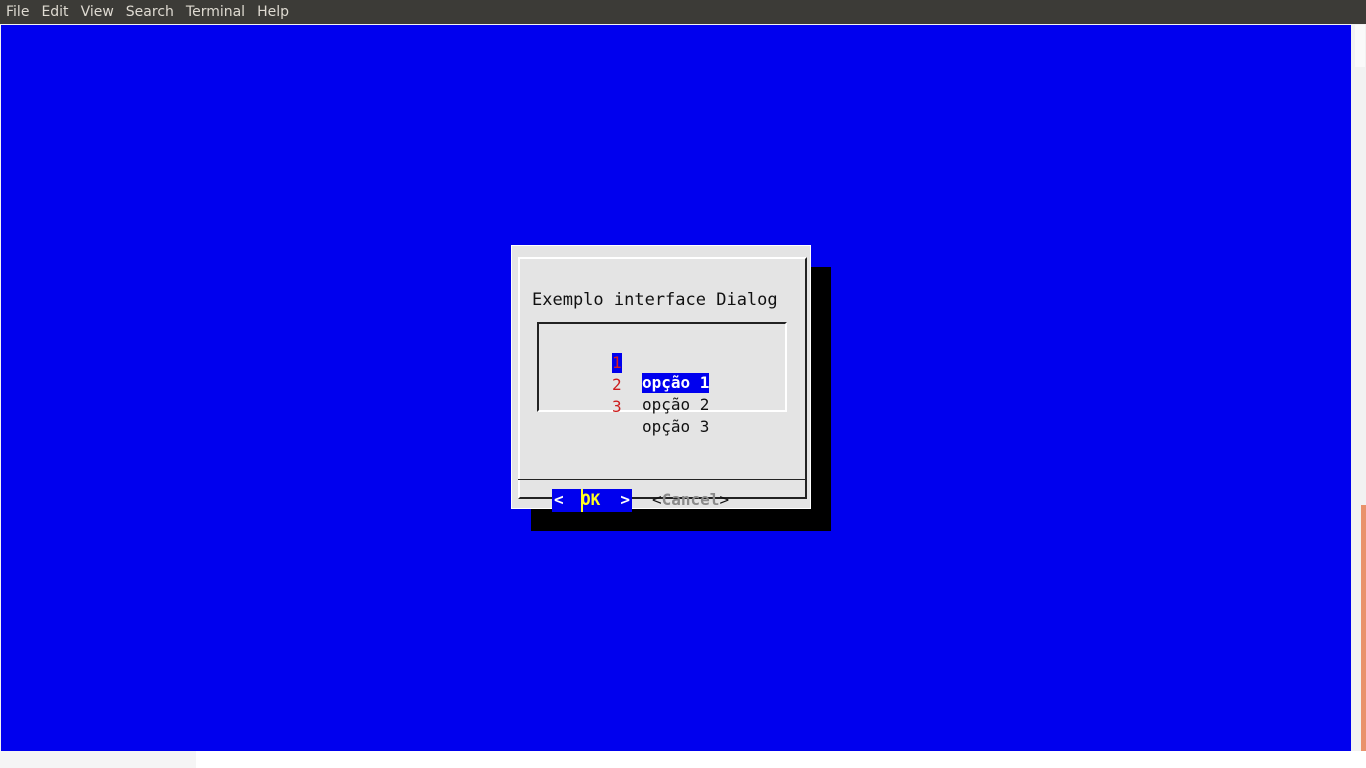 This screenshot has width=1366, height=768. I want to click on dialog-title: Exemplo interface Dialog, so click(655, 300).